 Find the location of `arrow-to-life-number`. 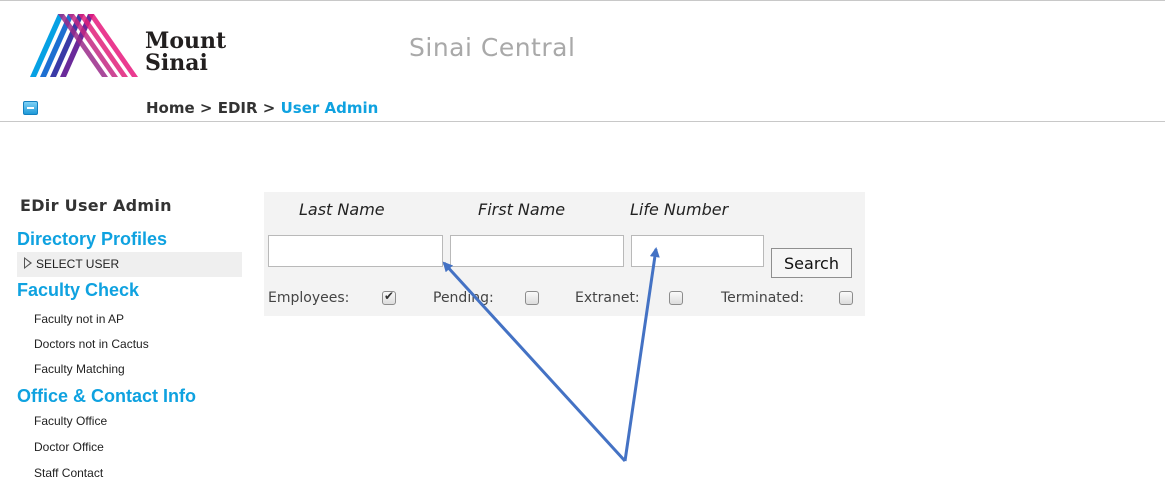

arrow-to-life-number is located at coordinates (641, 354).